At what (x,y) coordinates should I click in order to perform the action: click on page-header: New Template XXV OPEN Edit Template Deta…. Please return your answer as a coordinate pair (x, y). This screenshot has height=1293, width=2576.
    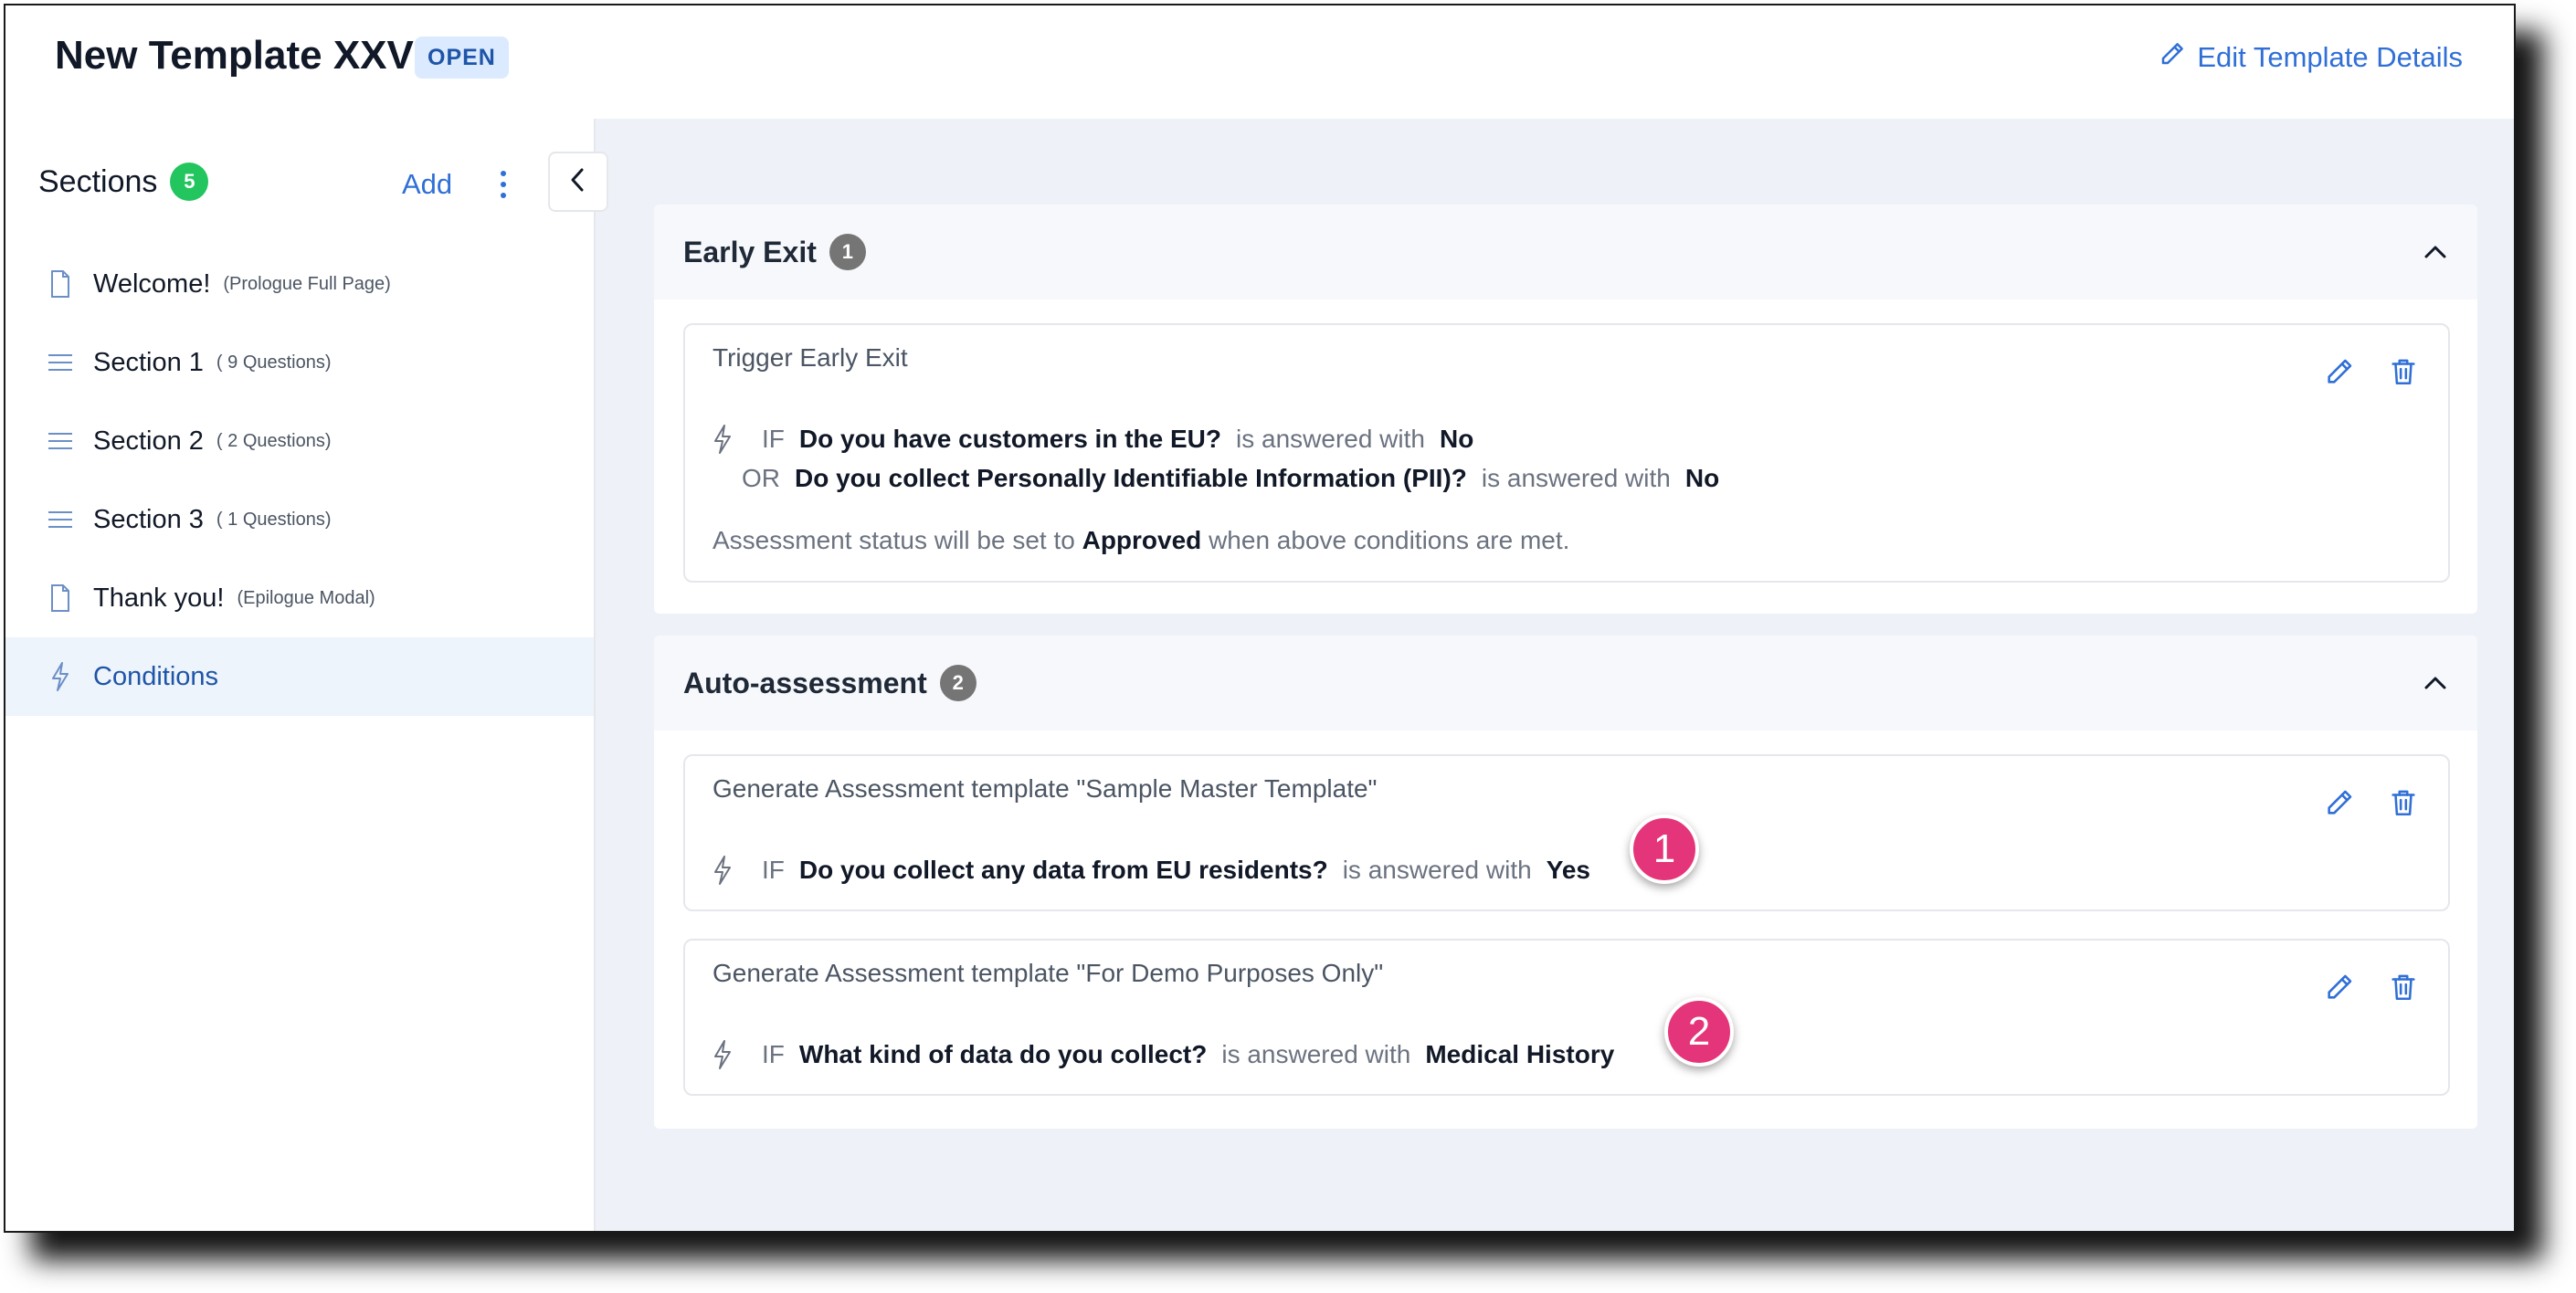
    Looking at the image, I should click on (1259, 63).